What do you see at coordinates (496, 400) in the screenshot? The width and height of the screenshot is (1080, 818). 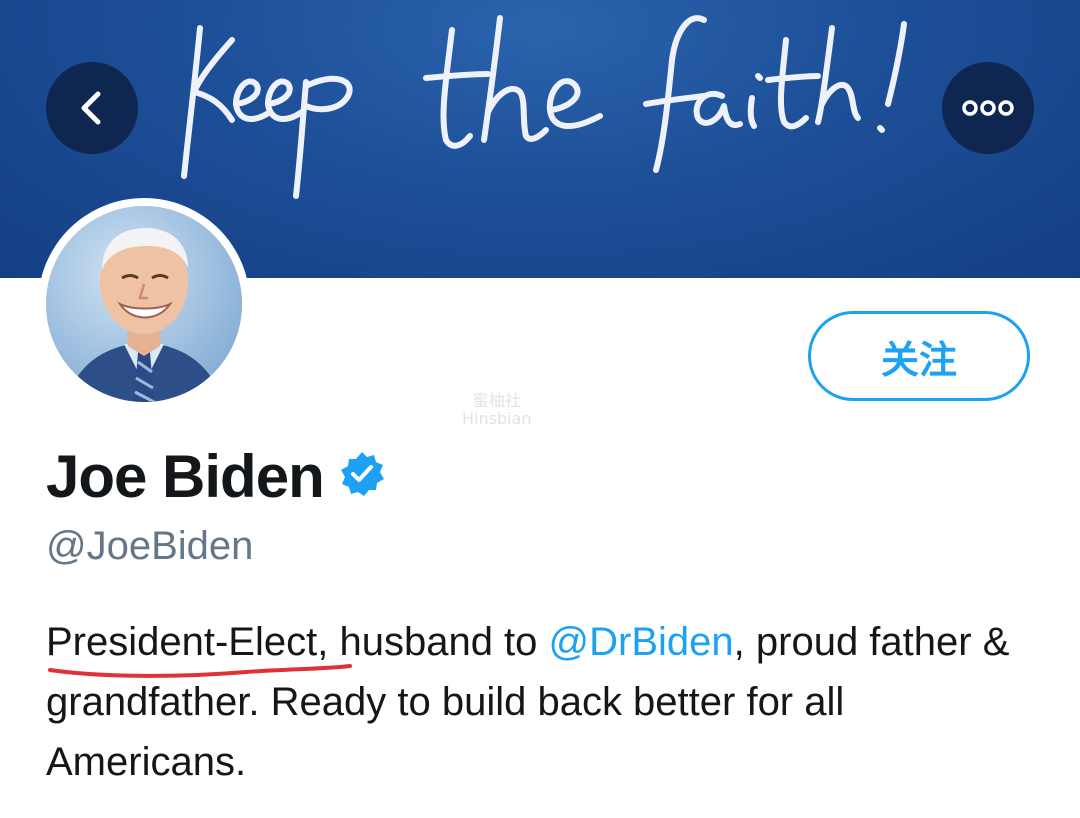 I see `watermark-line1: 蜜柚社` at bounding box center [496, 400].